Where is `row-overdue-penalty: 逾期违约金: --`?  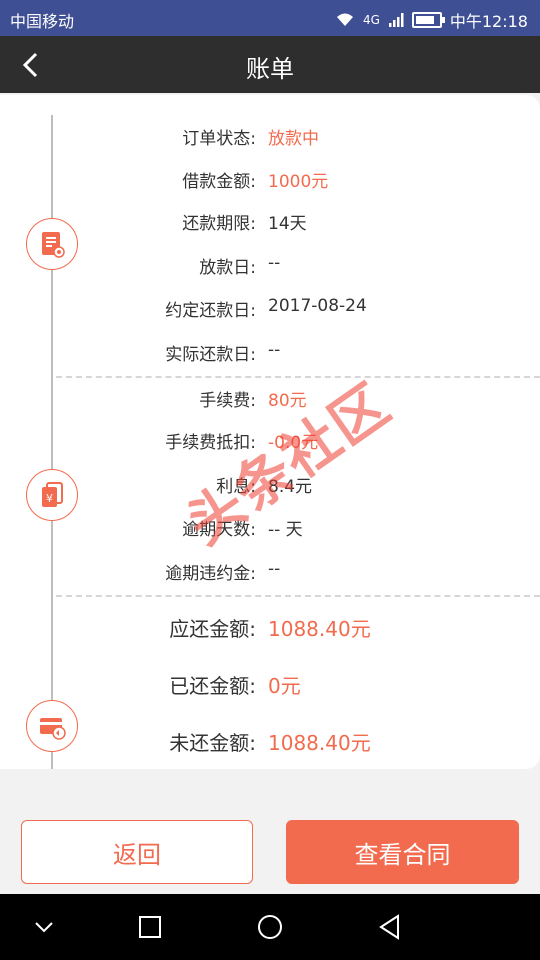 row-overdue-penalty: 逾期违约金: -- is located at coordinates (270, 570).